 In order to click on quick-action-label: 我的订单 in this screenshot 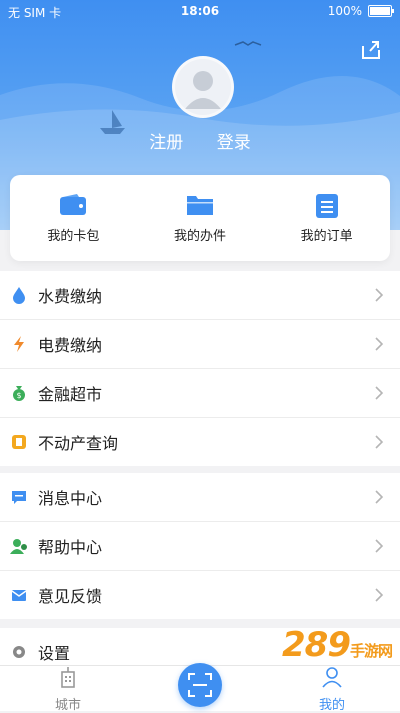, I will do `click(326, 236)`.